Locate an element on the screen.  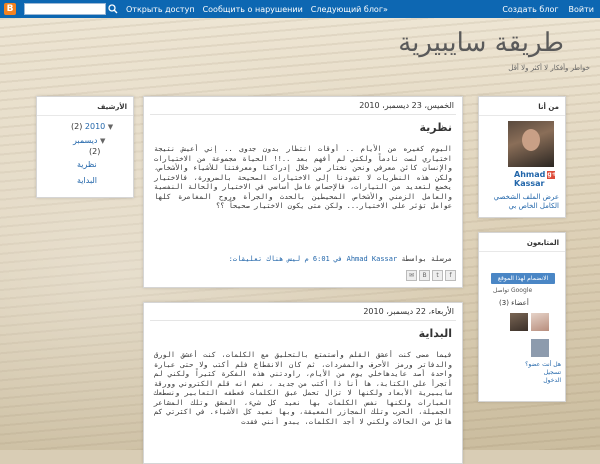
members-count: أعضاء (3) is located at coordinates (514, 303).